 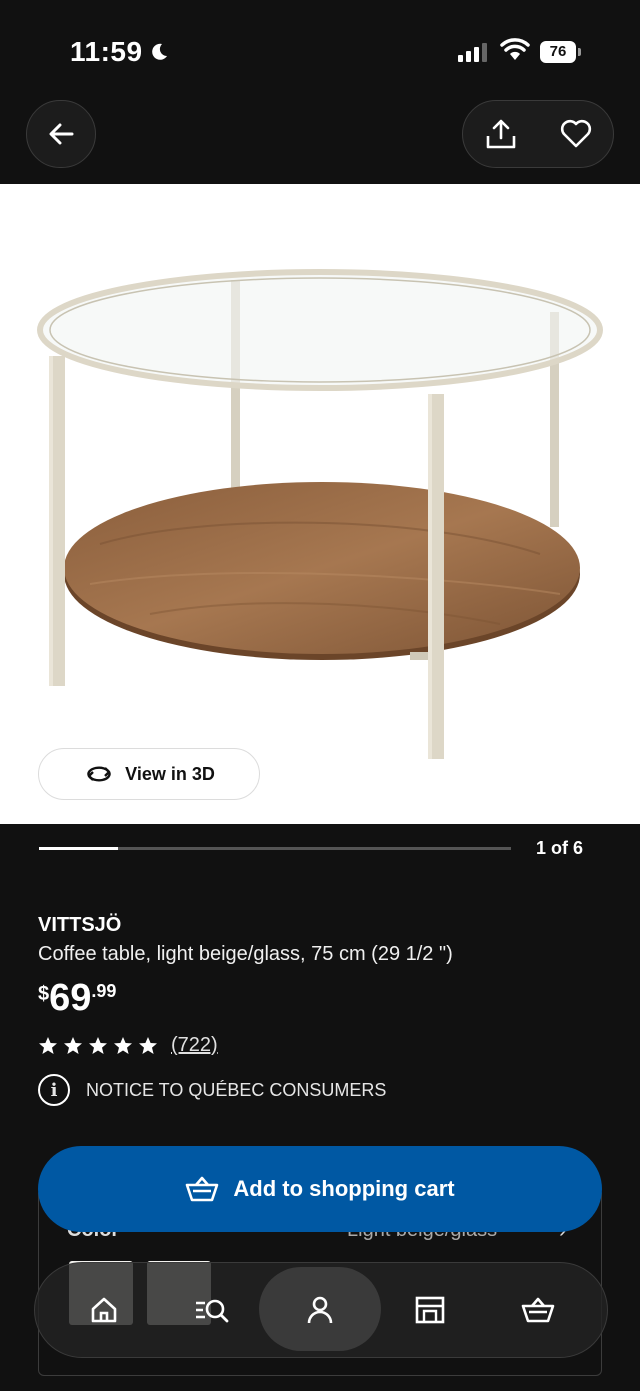 I want to click on back-button, so click(x=61, y=134).